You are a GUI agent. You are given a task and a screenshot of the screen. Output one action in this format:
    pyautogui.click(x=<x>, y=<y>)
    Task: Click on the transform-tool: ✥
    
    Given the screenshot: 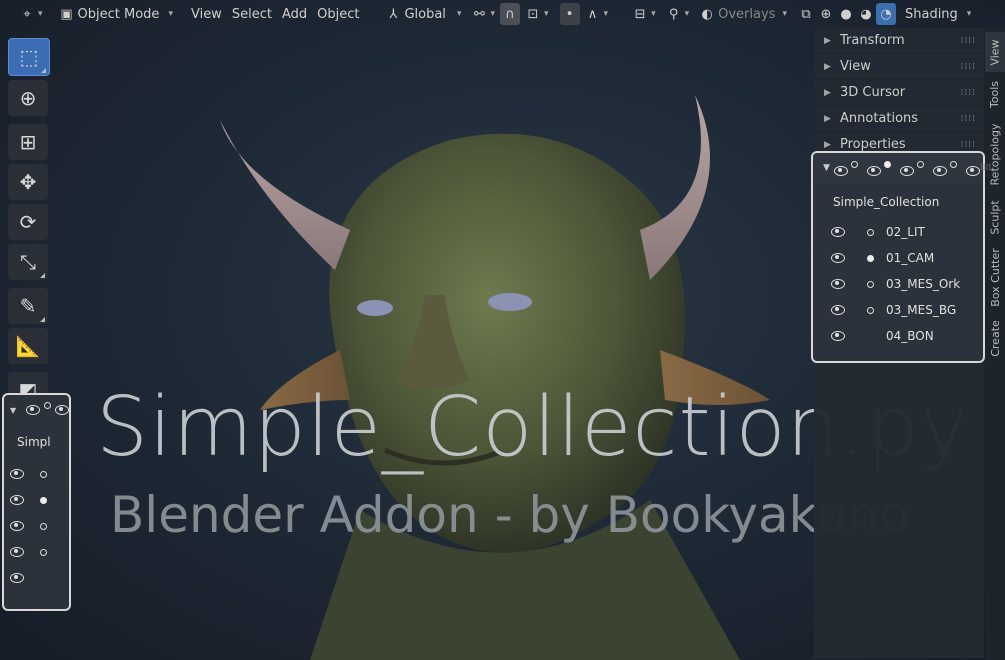 What is the action you would take?
    pyautogui.click(x=28, y=182)
    